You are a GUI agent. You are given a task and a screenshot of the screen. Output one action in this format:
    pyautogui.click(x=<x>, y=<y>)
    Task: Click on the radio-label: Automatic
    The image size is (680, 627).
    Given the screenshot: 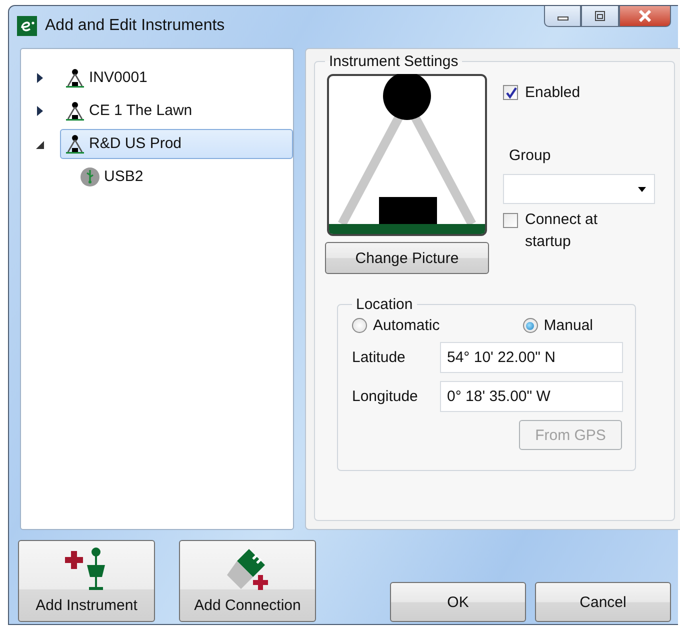 What is the action you would take?
    pyautogui.click(x=406, y=325)
    